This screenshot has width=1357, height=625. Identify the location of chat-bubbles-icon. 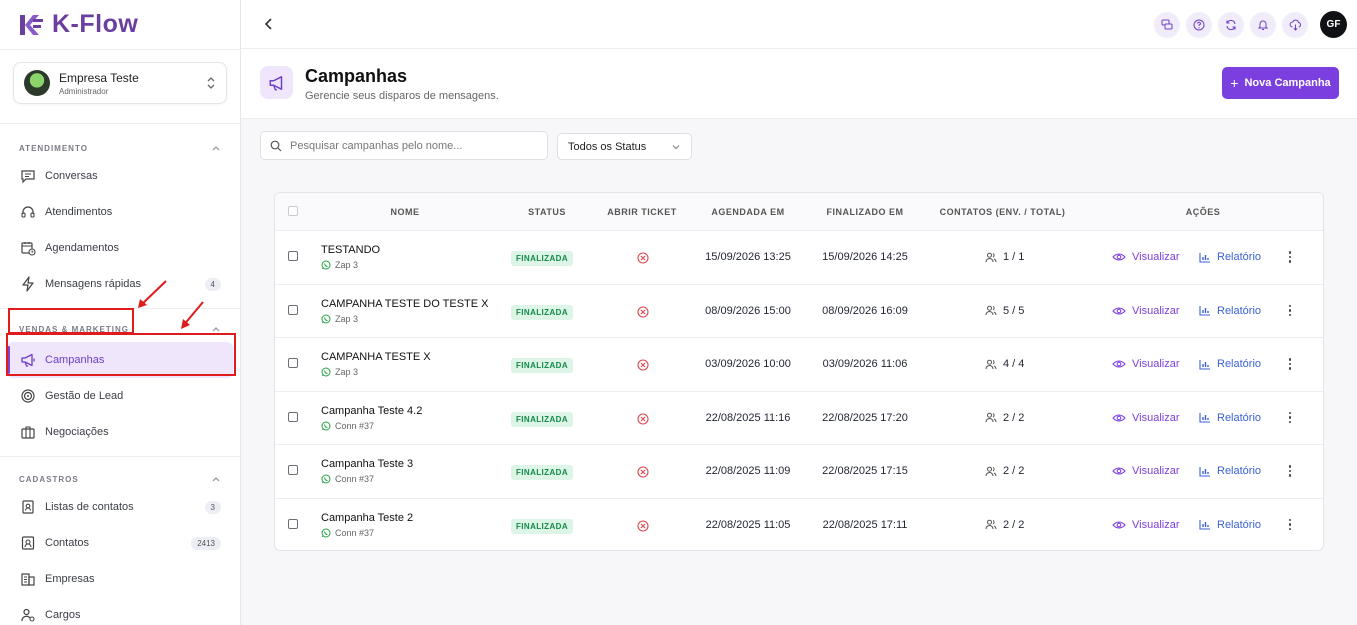
(1167, 24).